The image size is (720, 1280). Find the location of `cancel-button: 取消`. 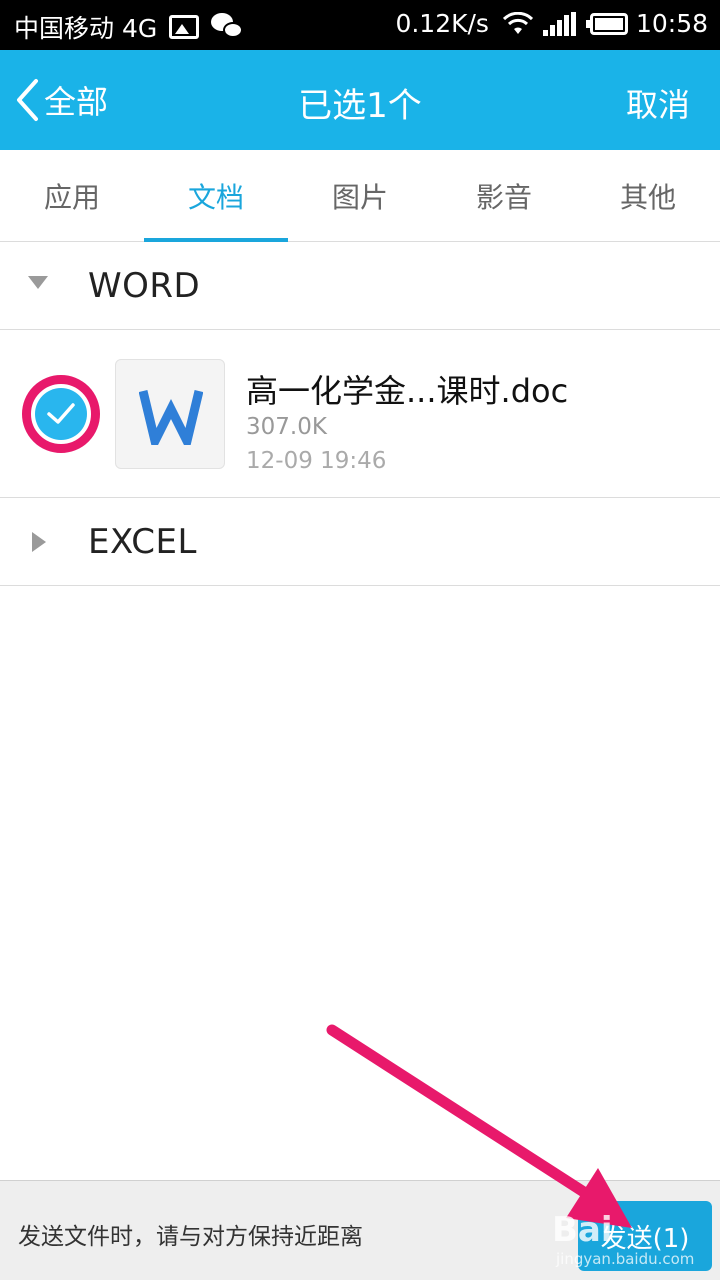

cancel-button: 取消 is located at coordinates (658, 103).